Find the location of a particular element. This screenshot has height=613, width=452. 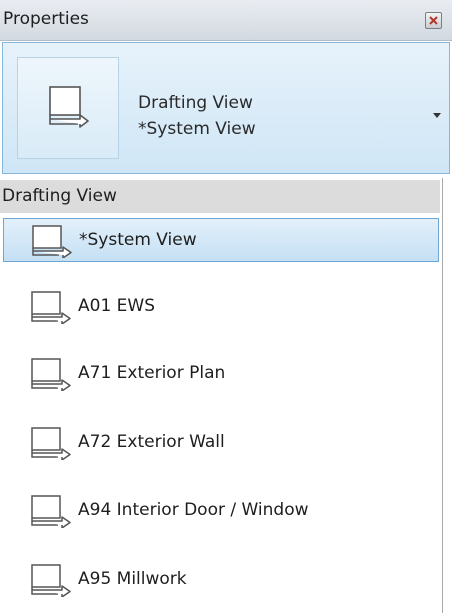

type-name-label: *System View is located at coordinates (197, 129).